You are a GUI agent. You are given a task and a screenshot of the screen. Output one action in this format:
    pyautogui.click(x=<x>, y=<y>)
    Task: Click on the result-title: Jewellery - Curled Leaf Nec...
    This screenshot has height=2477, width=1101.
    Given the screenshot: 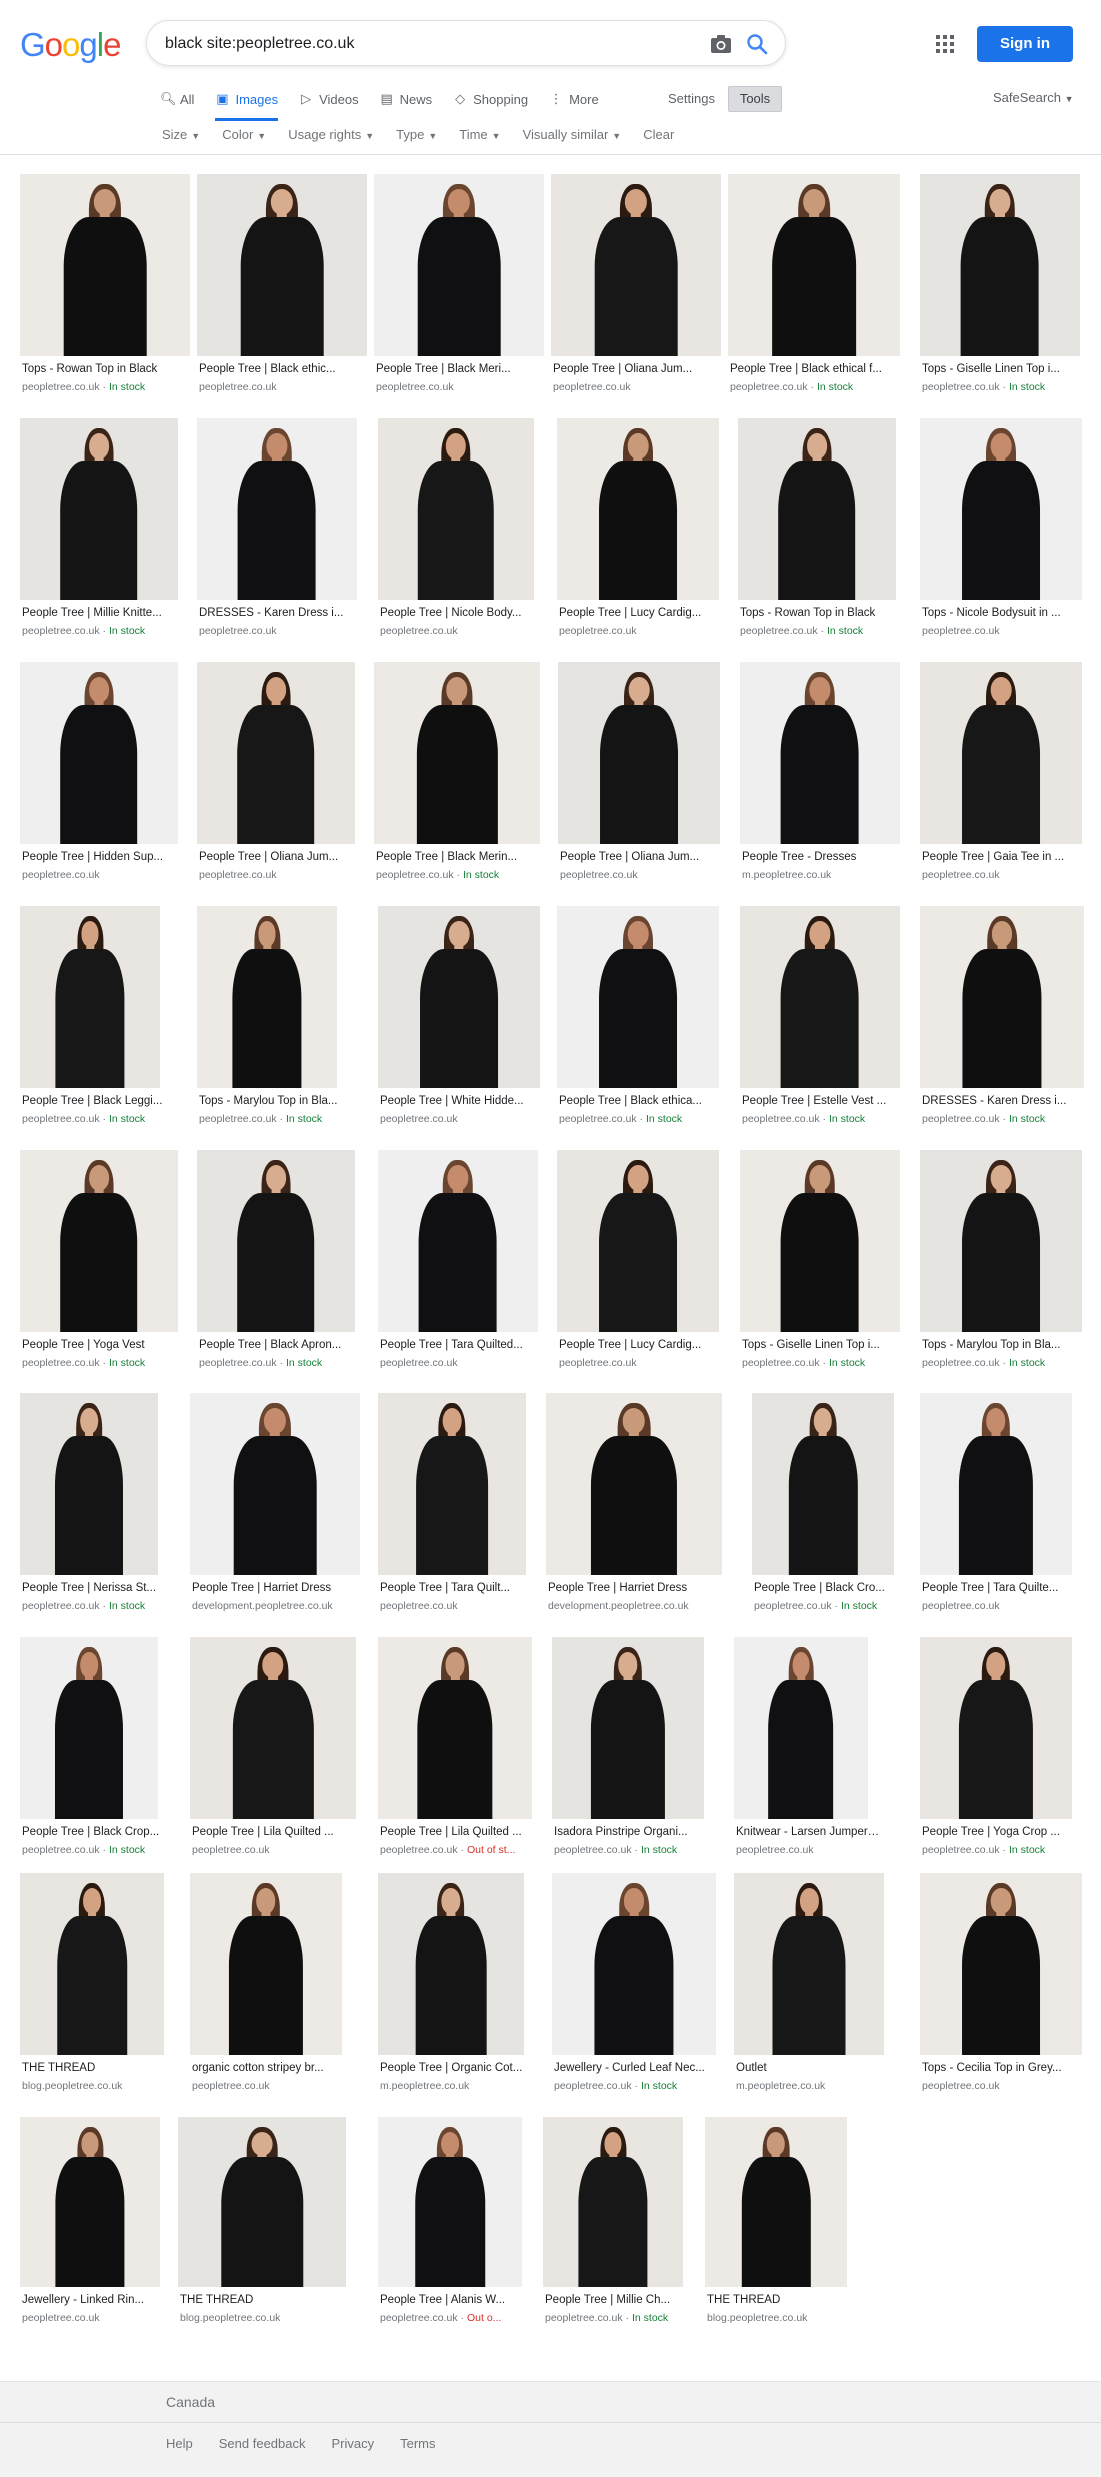 What is the action you would take?
    pyautogui.click(x=641, y=2068)
    